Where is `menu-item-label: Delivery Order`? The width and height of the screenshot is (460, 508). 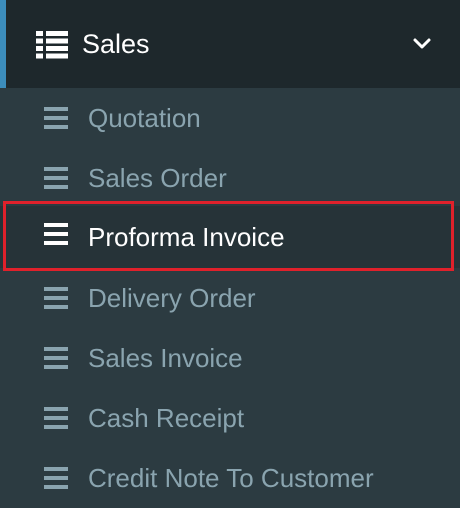
menu-item-label: Delivery Order is located at coordinates (172, 298).